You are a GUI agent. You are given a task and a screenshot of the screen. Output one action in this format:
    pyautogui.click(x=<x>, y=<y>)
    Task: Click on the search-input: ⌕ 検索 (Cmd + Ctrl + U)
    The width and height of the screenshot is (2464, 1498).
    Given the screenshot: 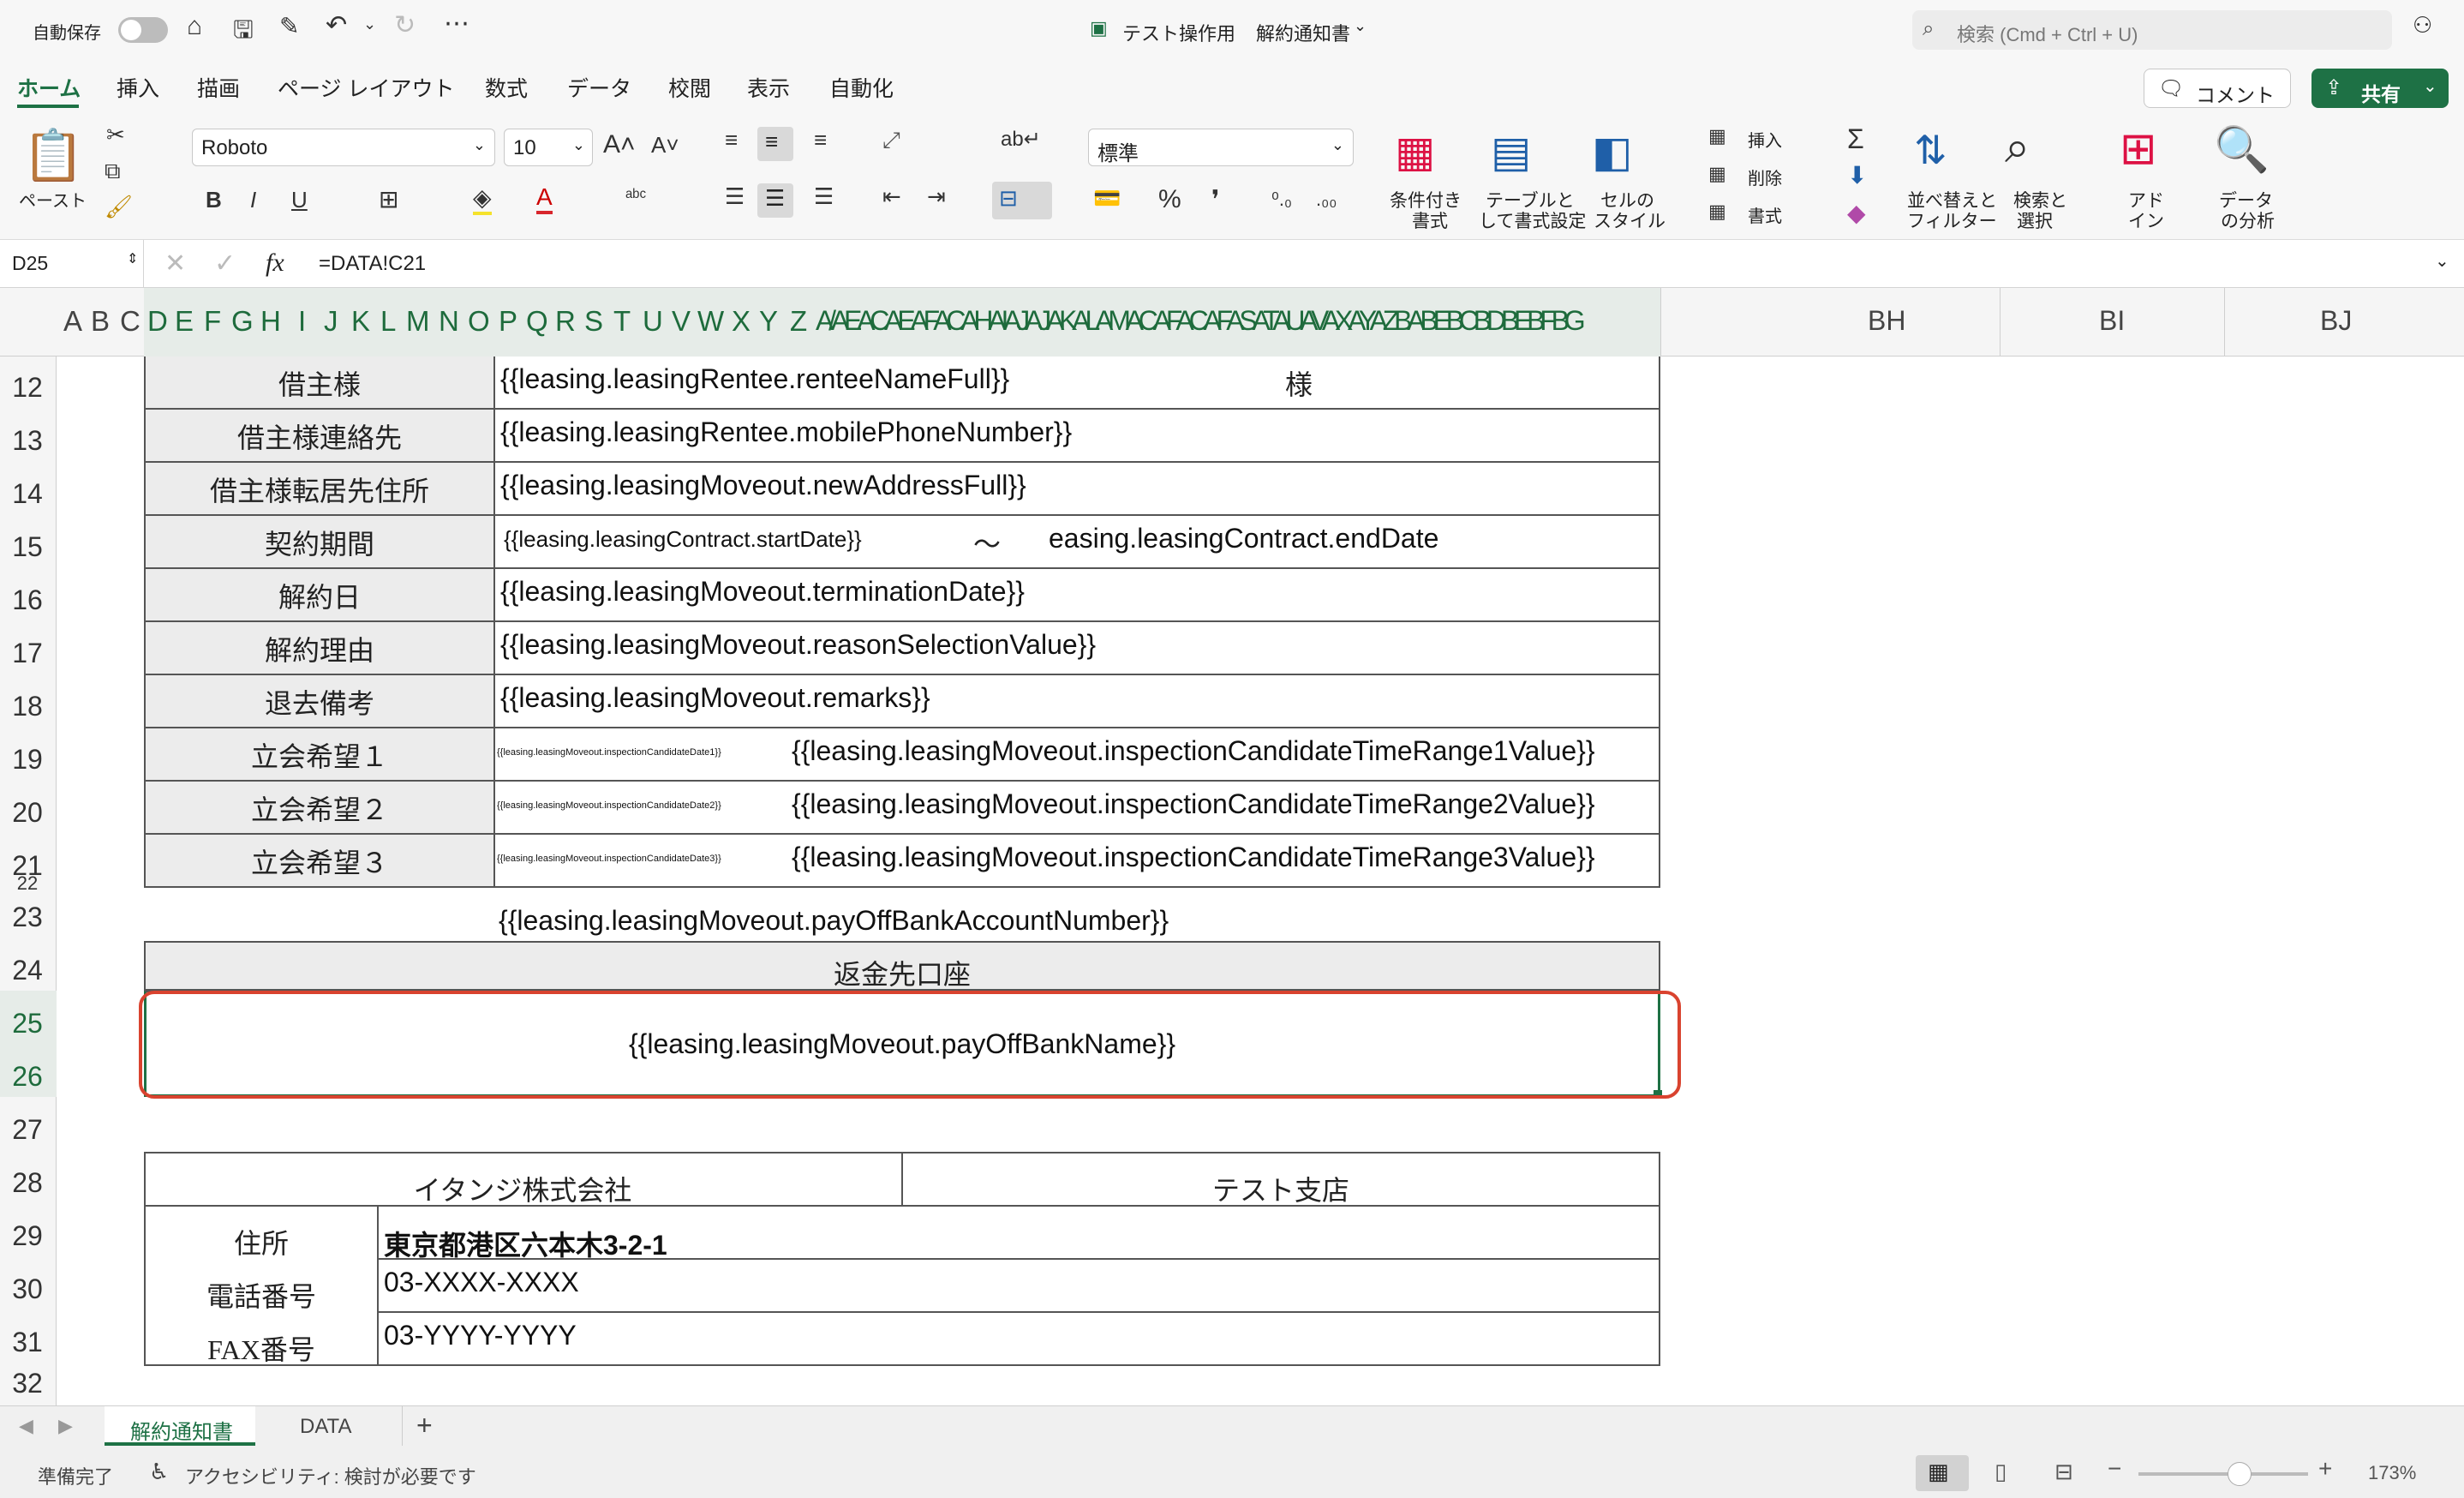 What is the action you would take?
    pyautogui.click(x=2152, y=30)
    